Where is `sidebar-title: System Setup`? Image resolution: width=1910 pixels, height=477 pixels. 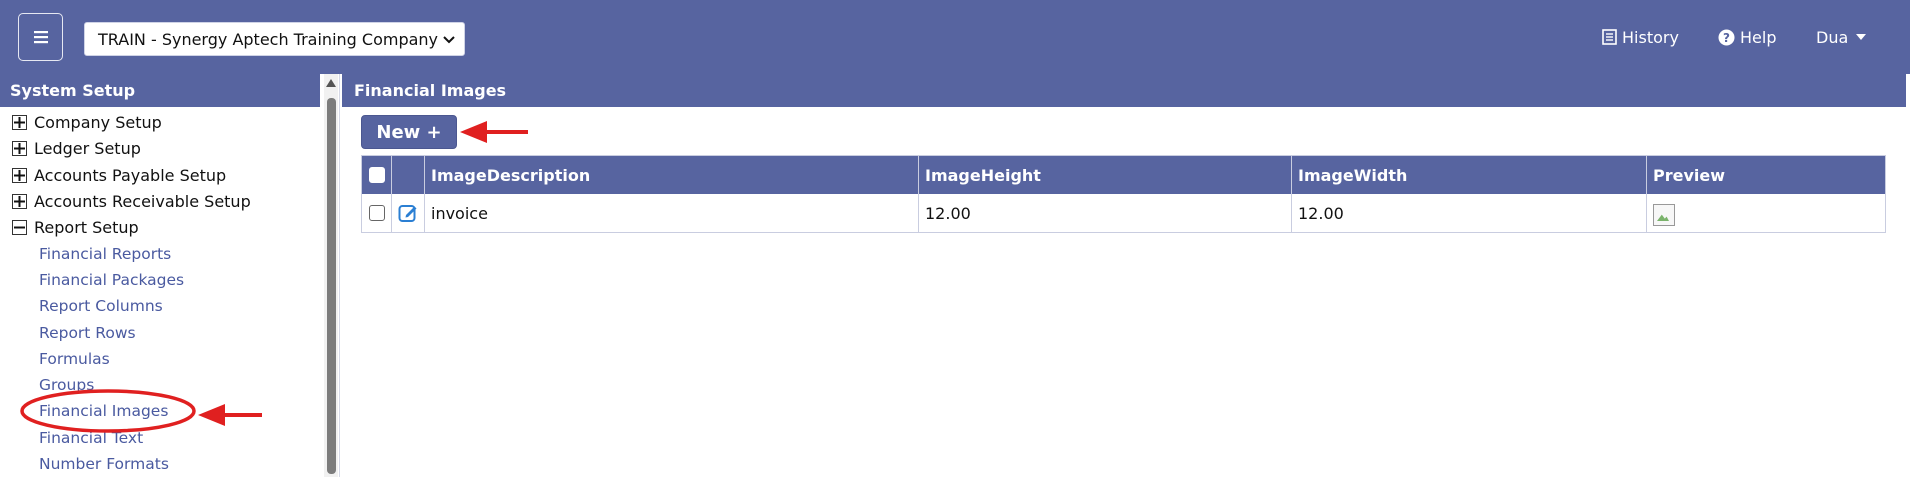 sidebar-title: System Setup is located at coordinates (160, 90).